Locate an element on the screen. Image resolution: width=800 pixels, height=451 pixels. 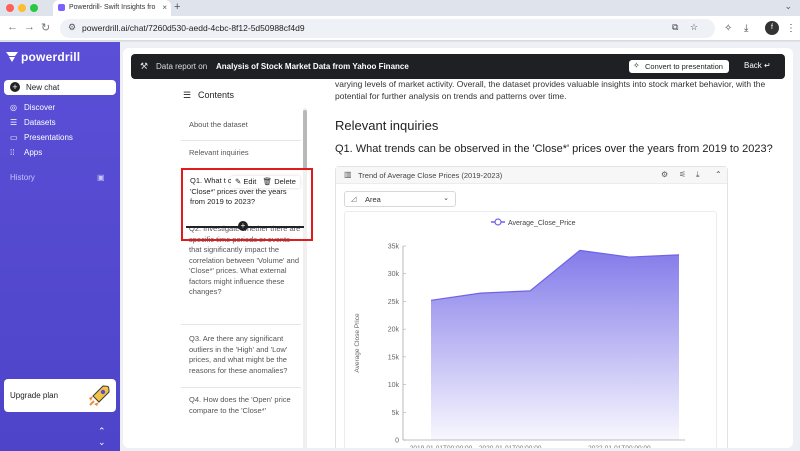
sidebar-item-label: Datasets is located at coordinates (40, 122).